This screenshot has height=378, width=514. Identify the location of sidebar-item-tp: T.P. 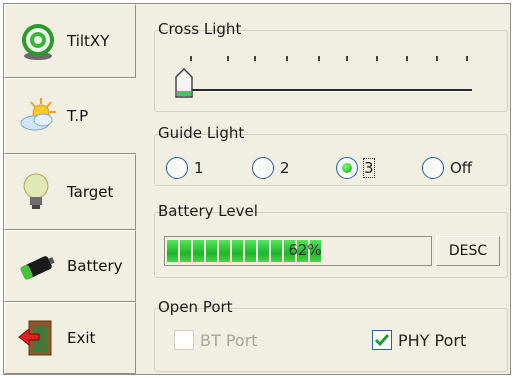
(70, 116).